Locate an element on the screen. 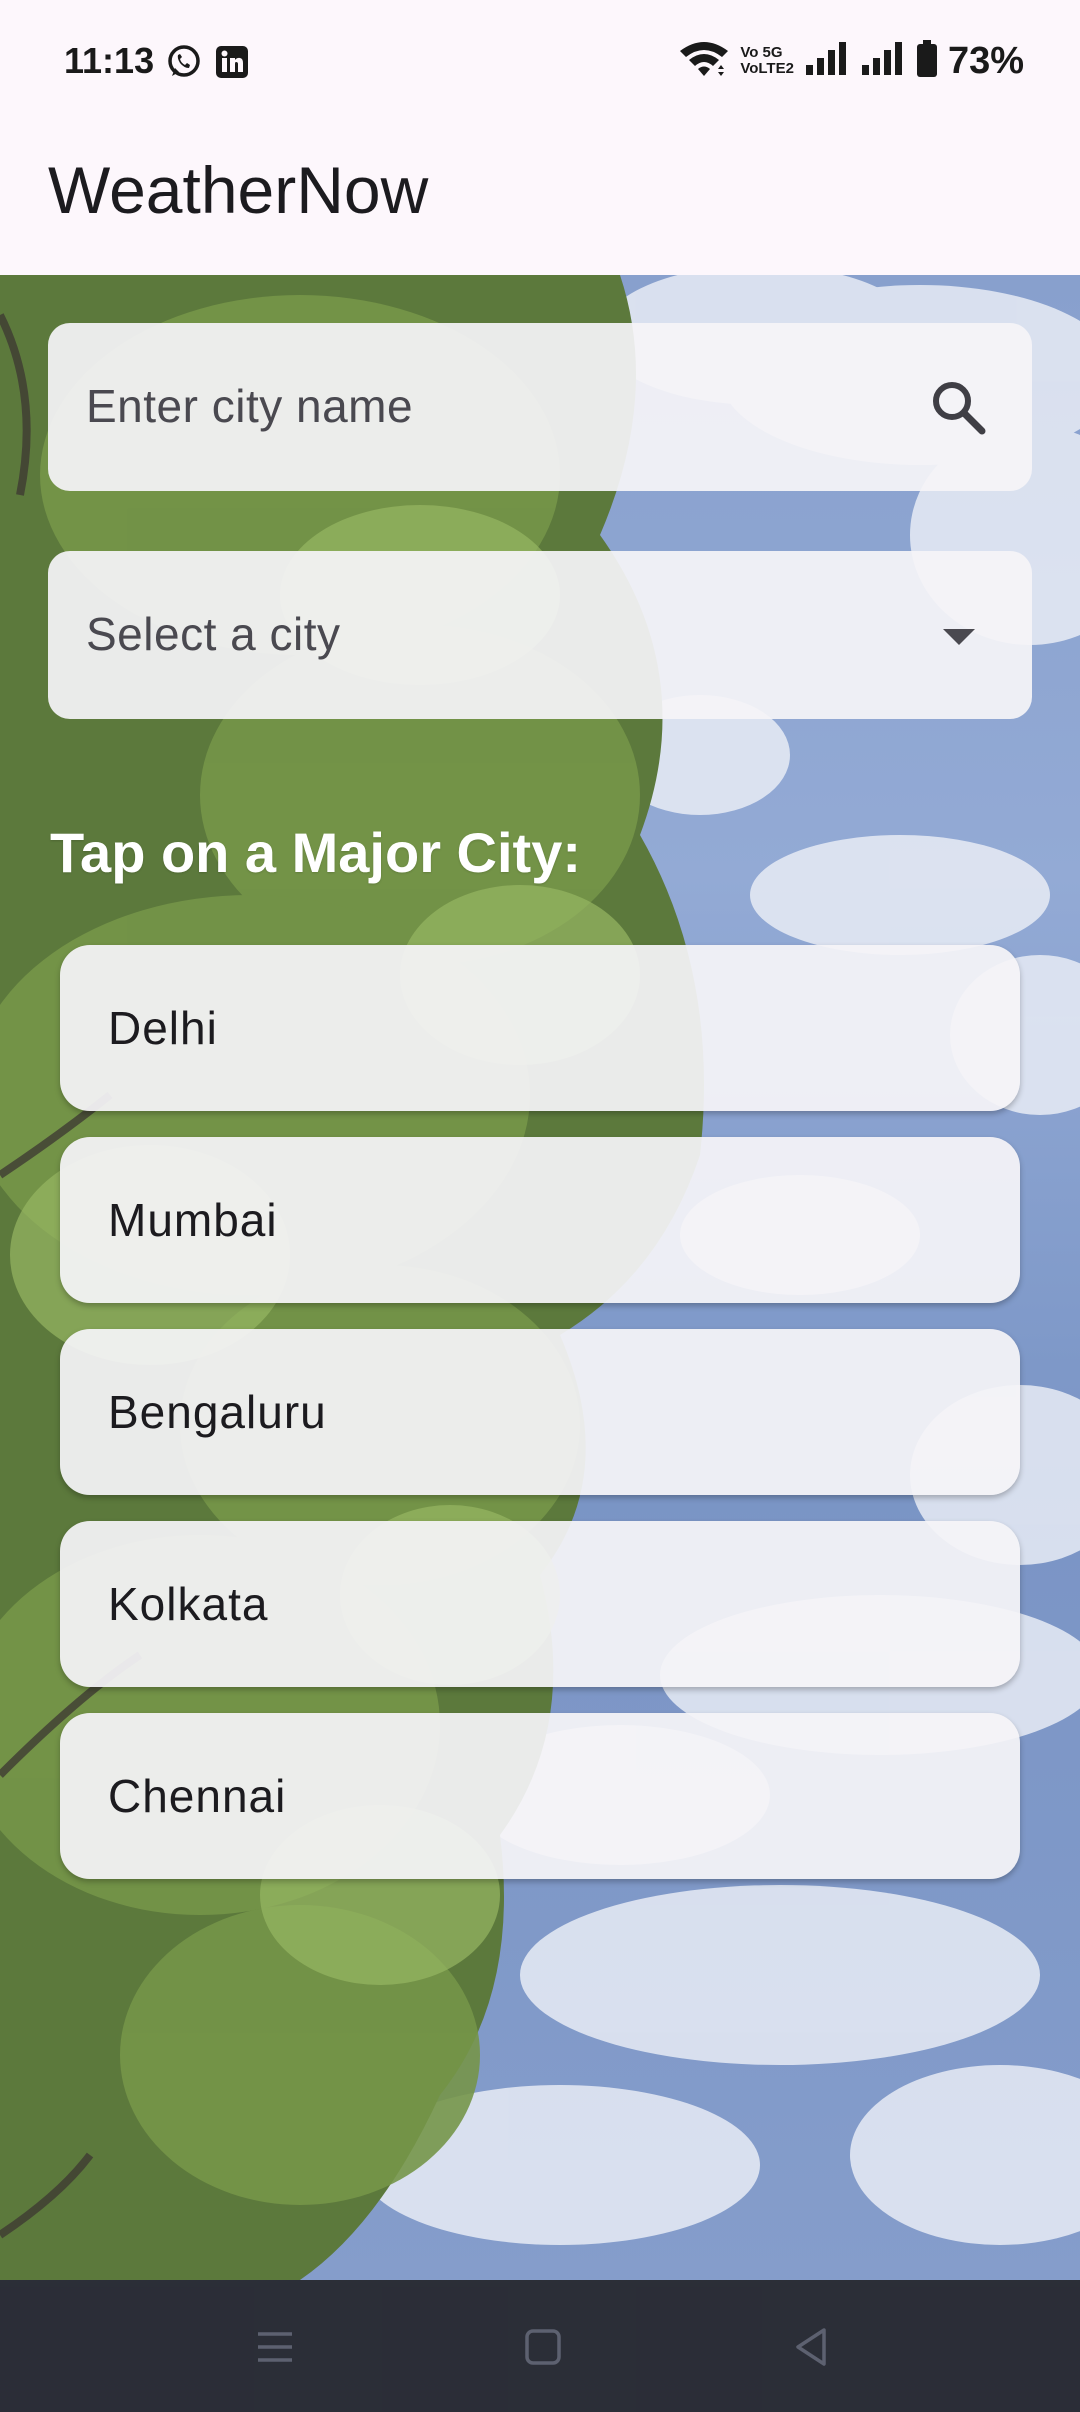 This screenshot has height=2412, width=1080. city-button-bengaluru: Bengaluru is located at coordinates (540, 1412).